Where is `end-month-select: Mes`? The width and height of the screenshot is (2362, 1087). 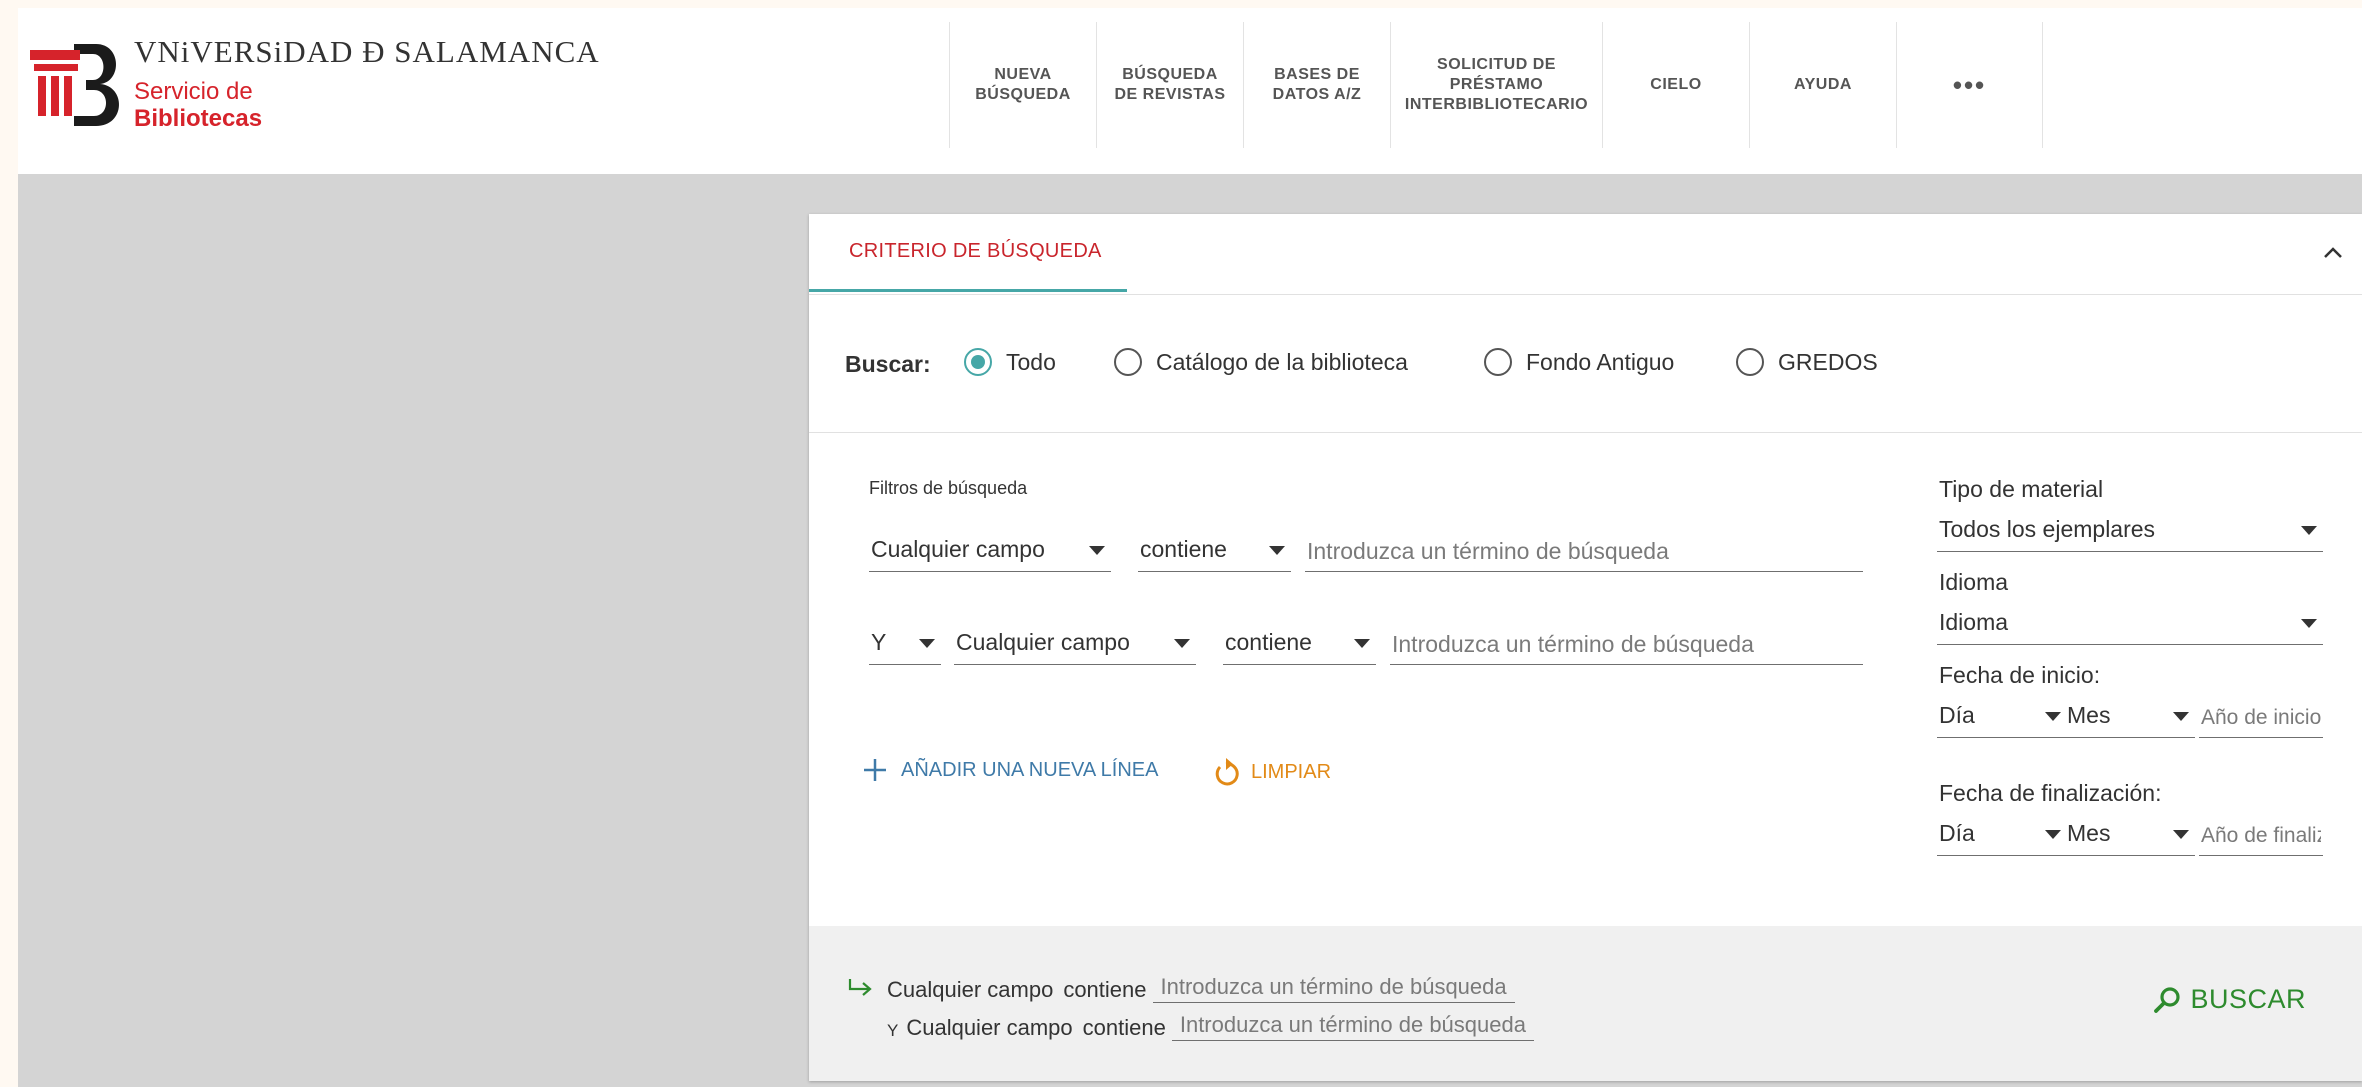
end-month-select: Mes is located at coordinates (2130, 836).